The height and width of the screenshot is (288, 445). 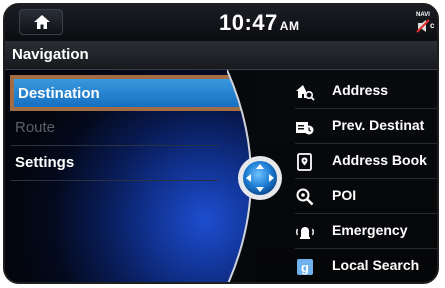 I want to click on menu-item-route: Route, so click(x=115, y=129).